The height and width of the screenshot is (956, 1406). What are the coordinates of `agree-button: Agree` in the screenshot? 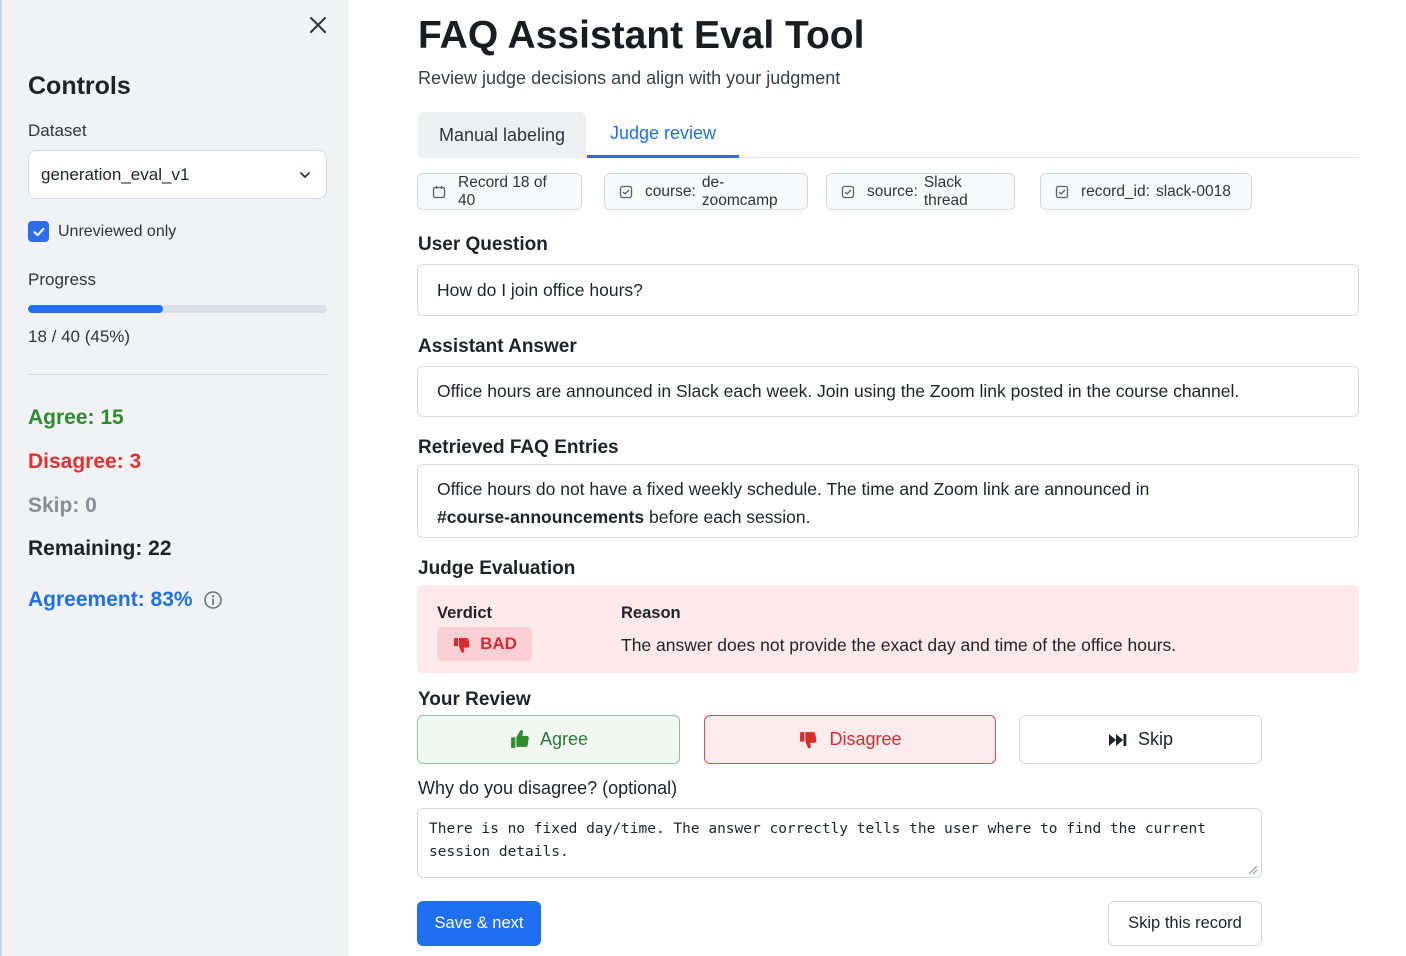 It's located at (548, 739).